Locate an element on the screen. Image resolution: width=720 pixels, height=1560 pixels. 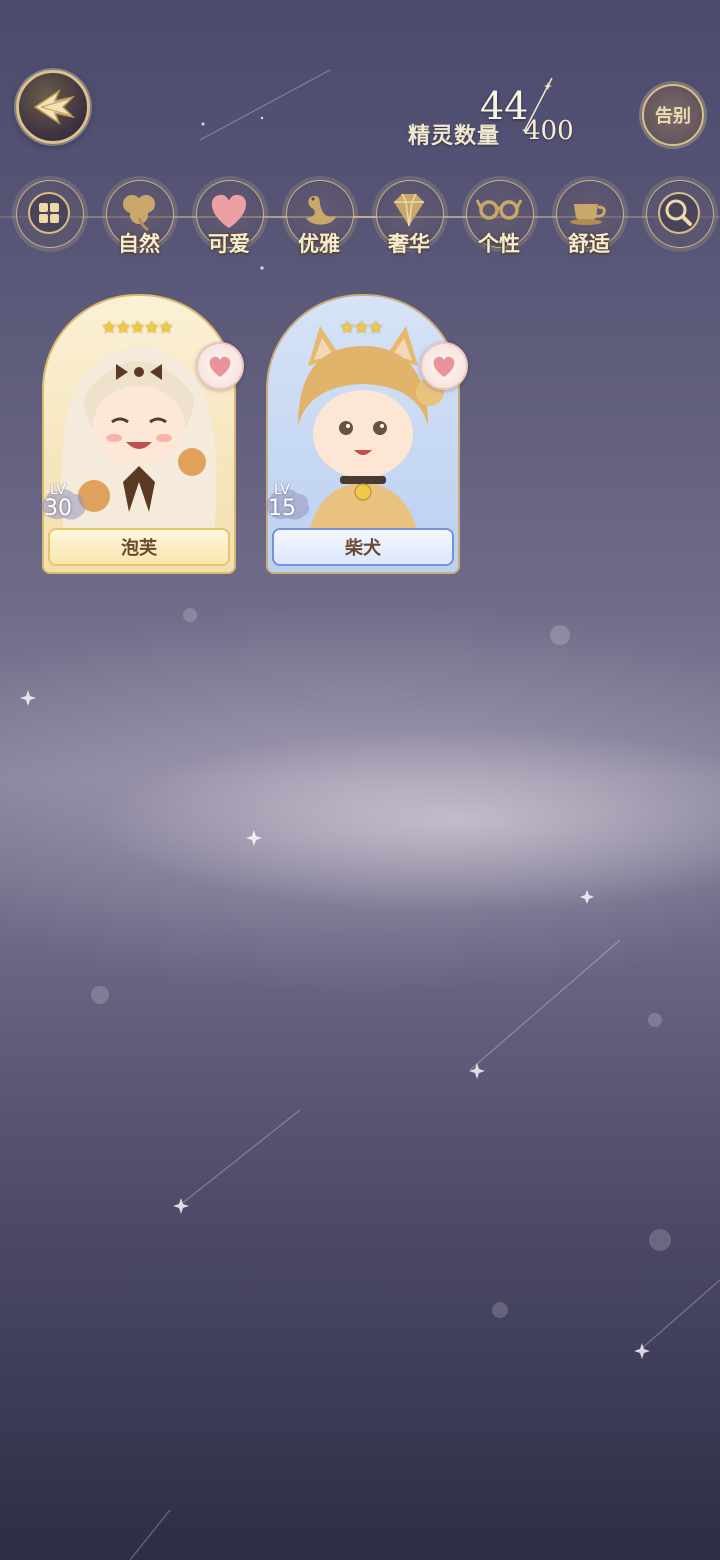
filter-personality-button: 个性 is located at coordinates (499, 220).